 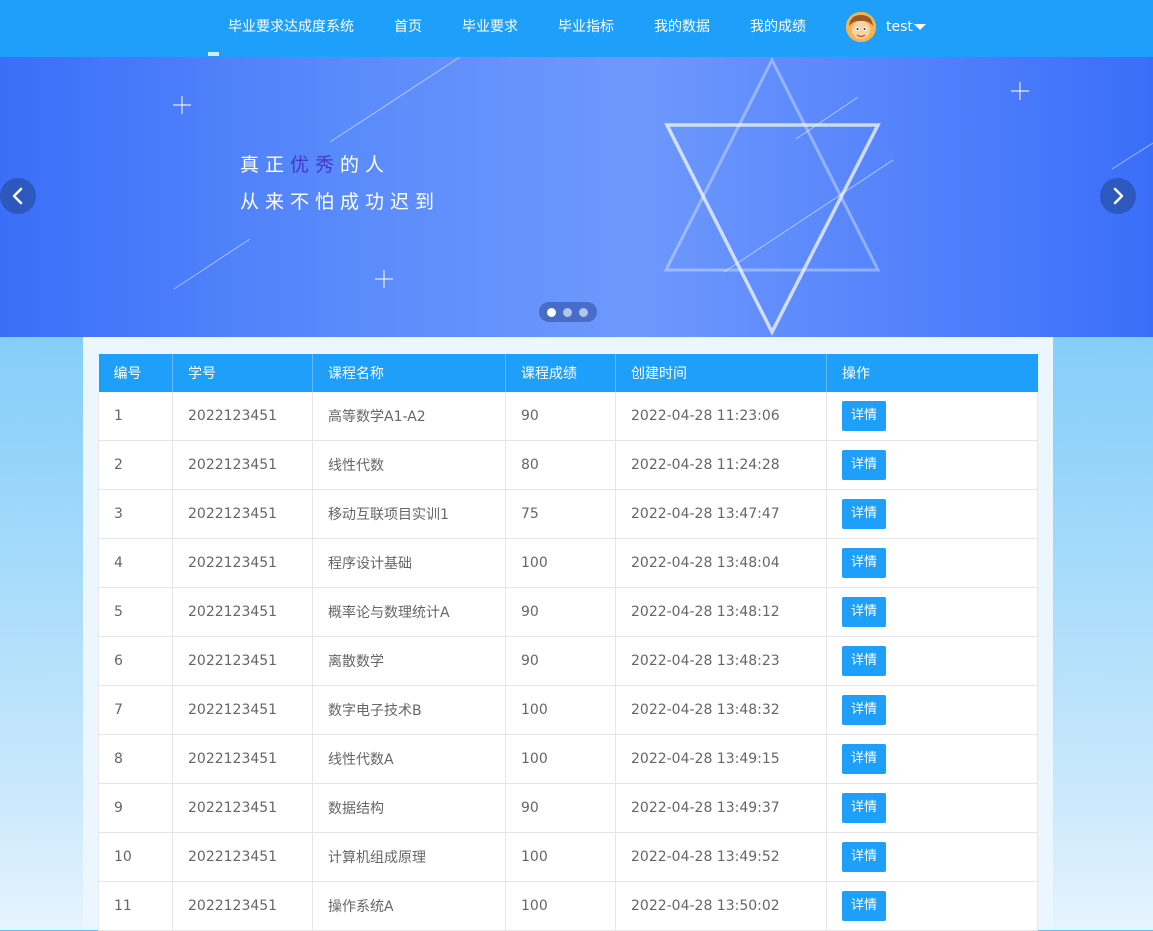 I want to click on nav-item-home: 首页, so click(x=408, y=27).